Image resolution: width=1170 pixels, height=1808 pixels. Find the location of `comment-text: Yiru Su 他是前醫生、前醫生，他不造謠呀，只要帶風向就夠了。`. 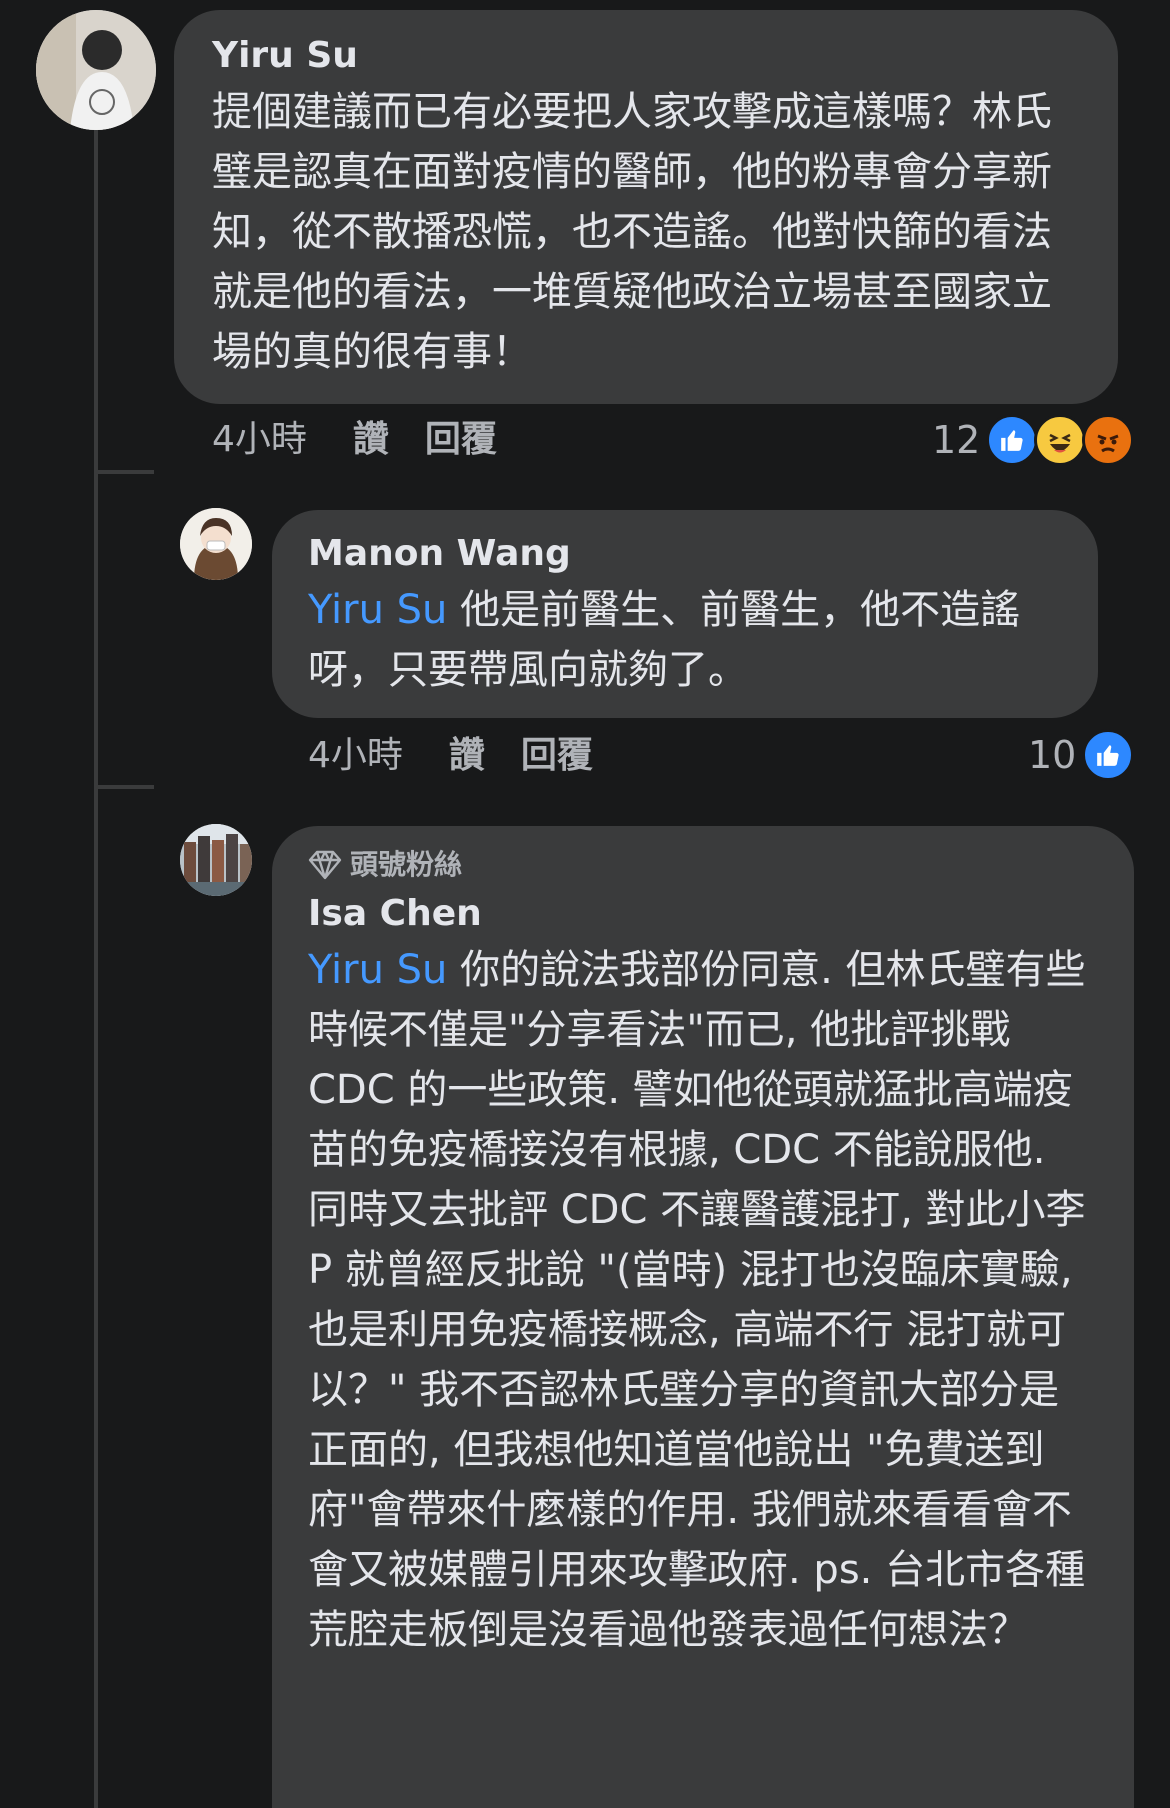

comment-text: Yiru Su 他是前醫生、前醫生，他不造謠呀，只要帶風向就夠了。 is located at coordinates (685, 640).